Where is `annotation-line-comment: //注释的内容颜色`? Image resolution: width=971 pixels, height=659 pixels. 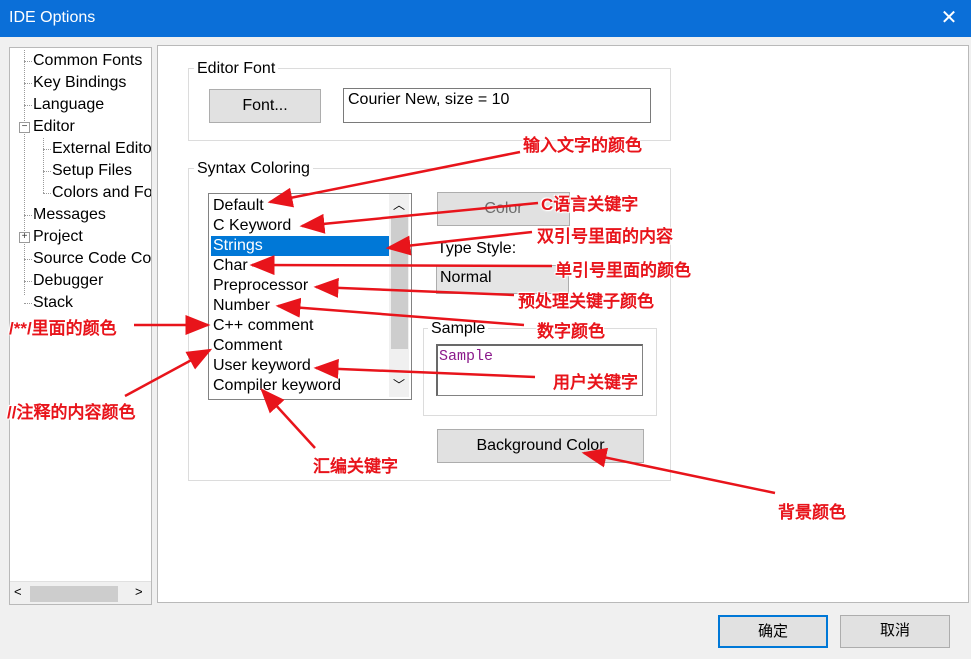
annotation-line-comment: //注释的内容颜色 is located at coordinates (71, 412).